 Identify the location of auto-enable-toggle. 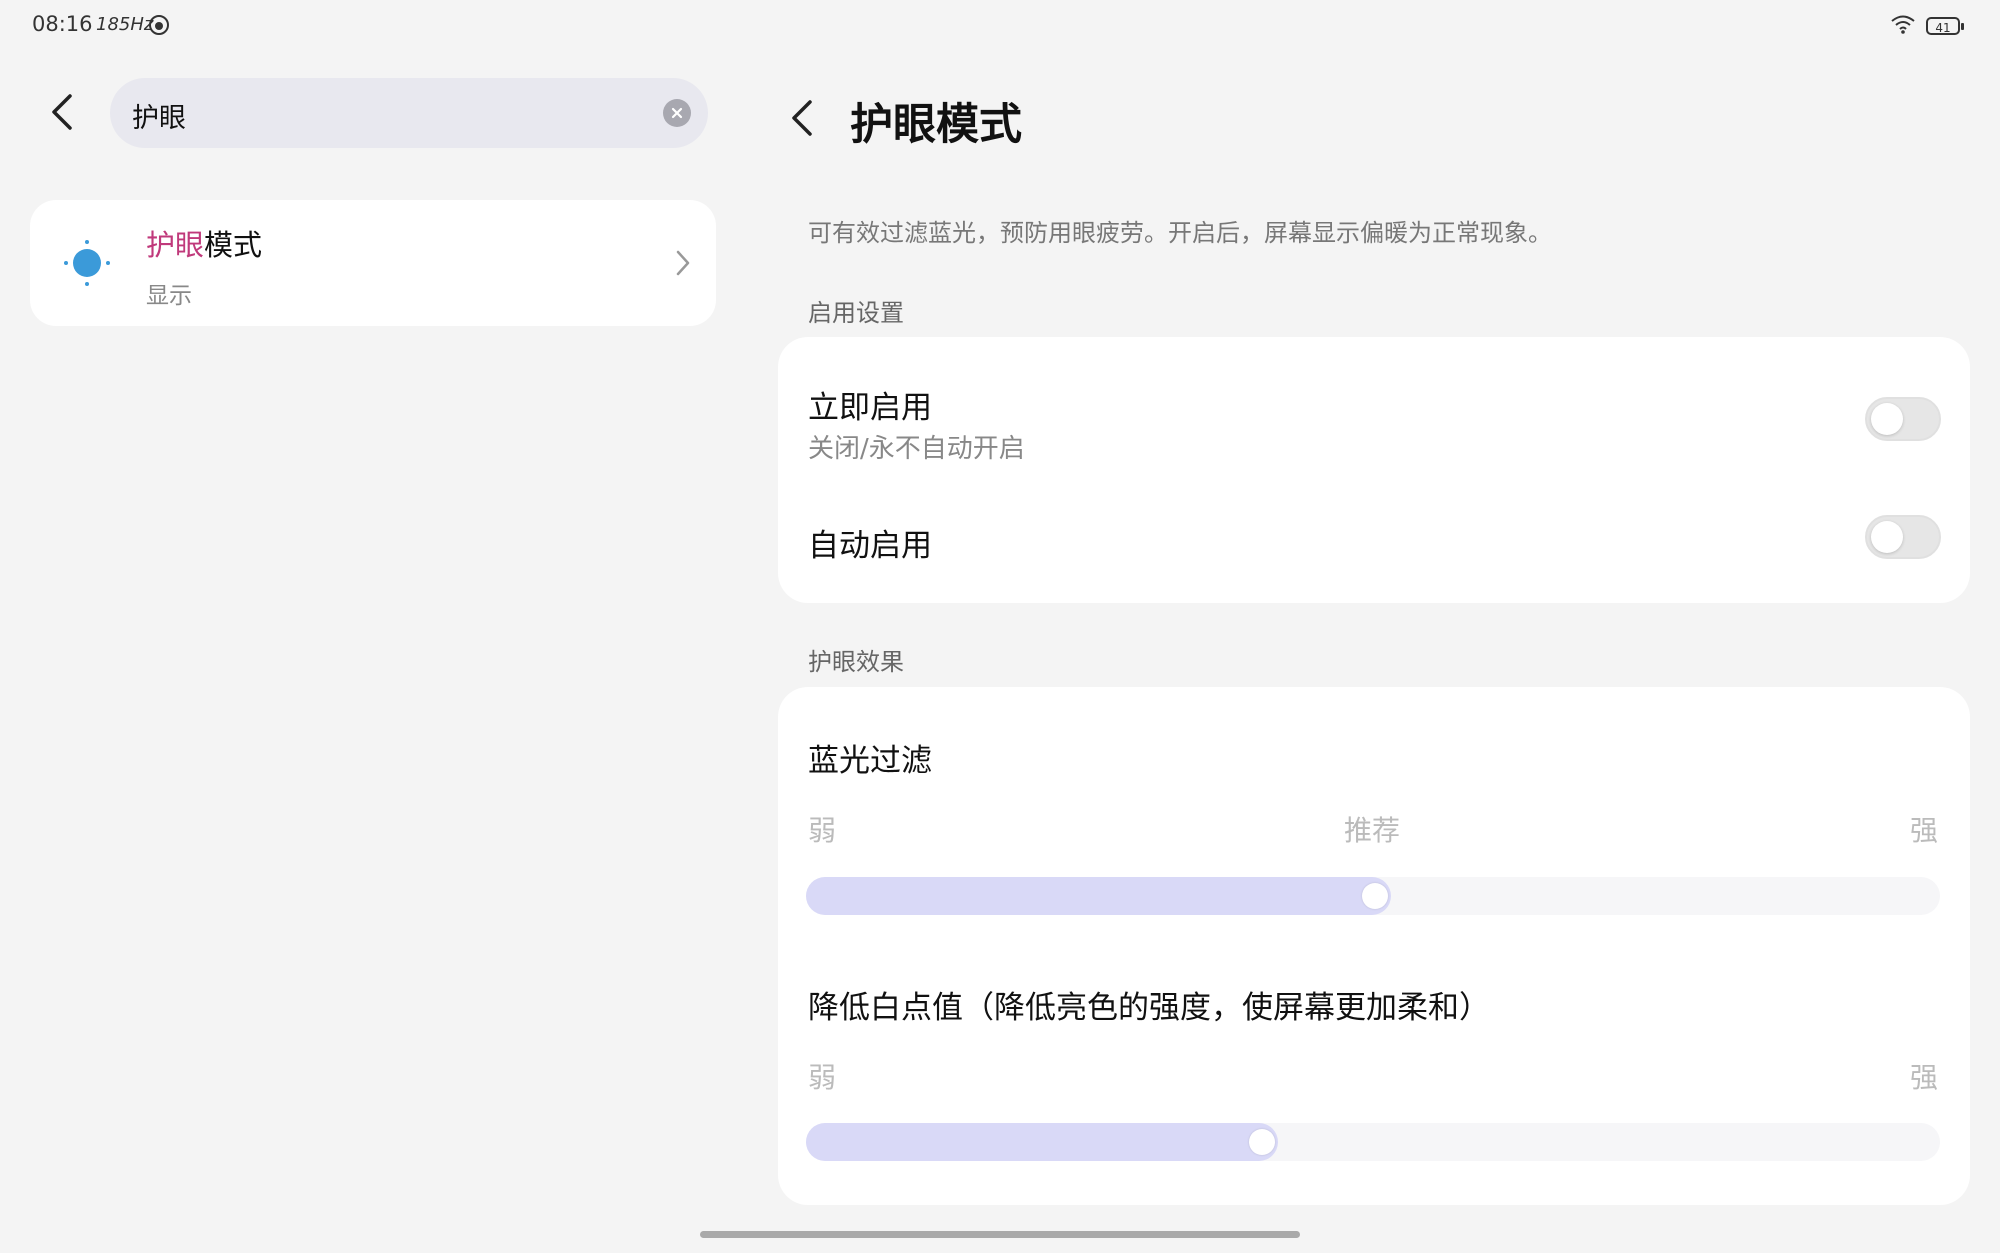
(1903, 537).